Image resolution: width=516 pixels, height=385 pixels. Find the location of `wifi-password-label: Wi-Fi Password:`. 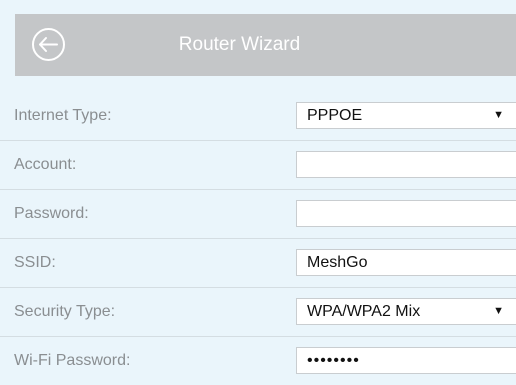

wifi-password-label: Wi-Fi Password: is located at coordinates (72, 360).